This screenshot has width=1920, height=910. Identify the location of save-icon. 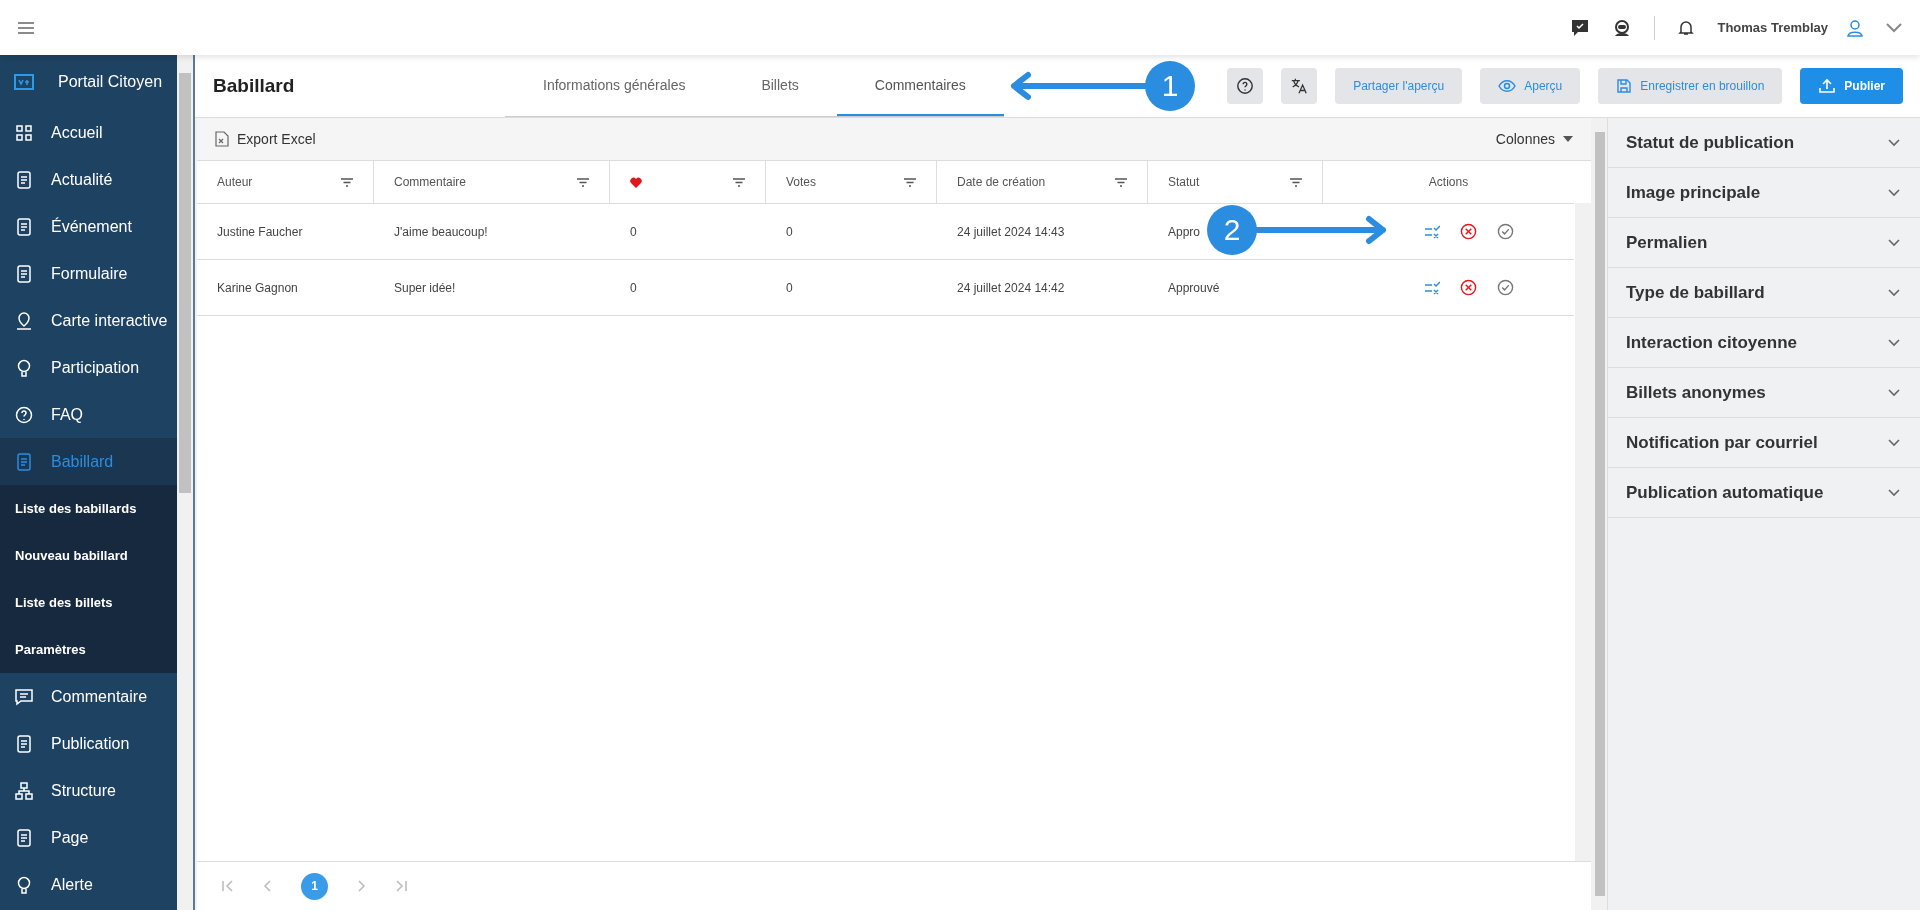
(1624, 86).